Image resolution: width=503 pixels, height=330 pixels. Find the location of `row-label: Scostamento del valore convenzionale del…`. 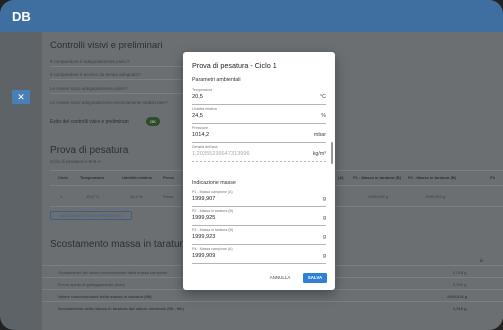

row-label: Scostamento del valore convenzionale del… is located at coordinates (113, 272).